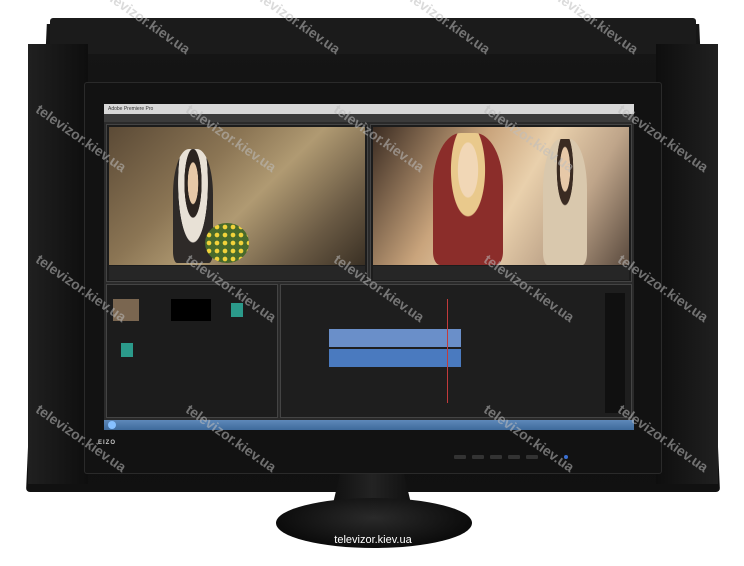 This screenshot has width=744, height=566. Describe the element at coordinates (373, 36) in the screenshot. I see `monitor-hood-top` at that location.